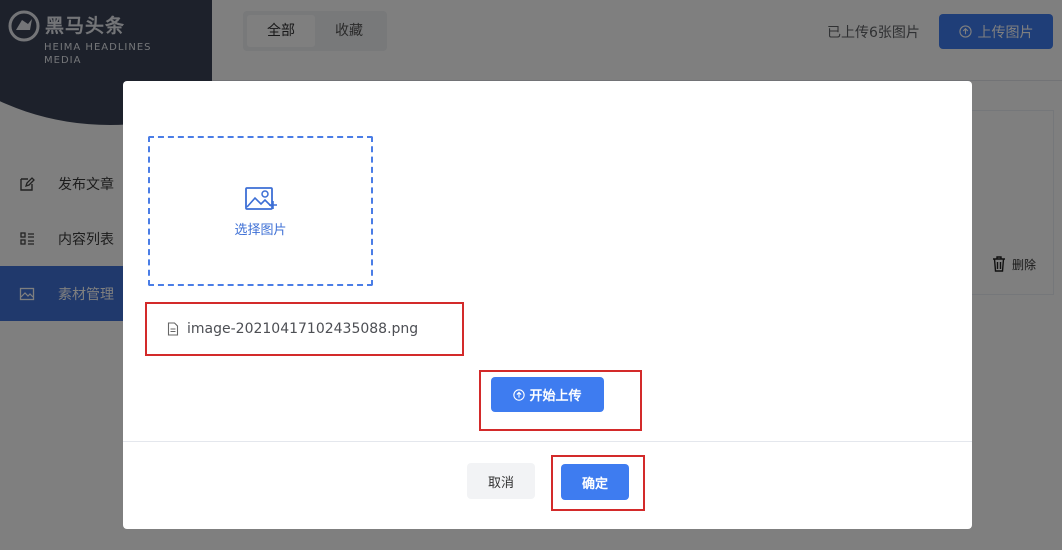 The width and height of the screenshot is (1062, 550). Describe the element at coordinates (173, 329) in the screenshot. I see `document-icon` at that location.